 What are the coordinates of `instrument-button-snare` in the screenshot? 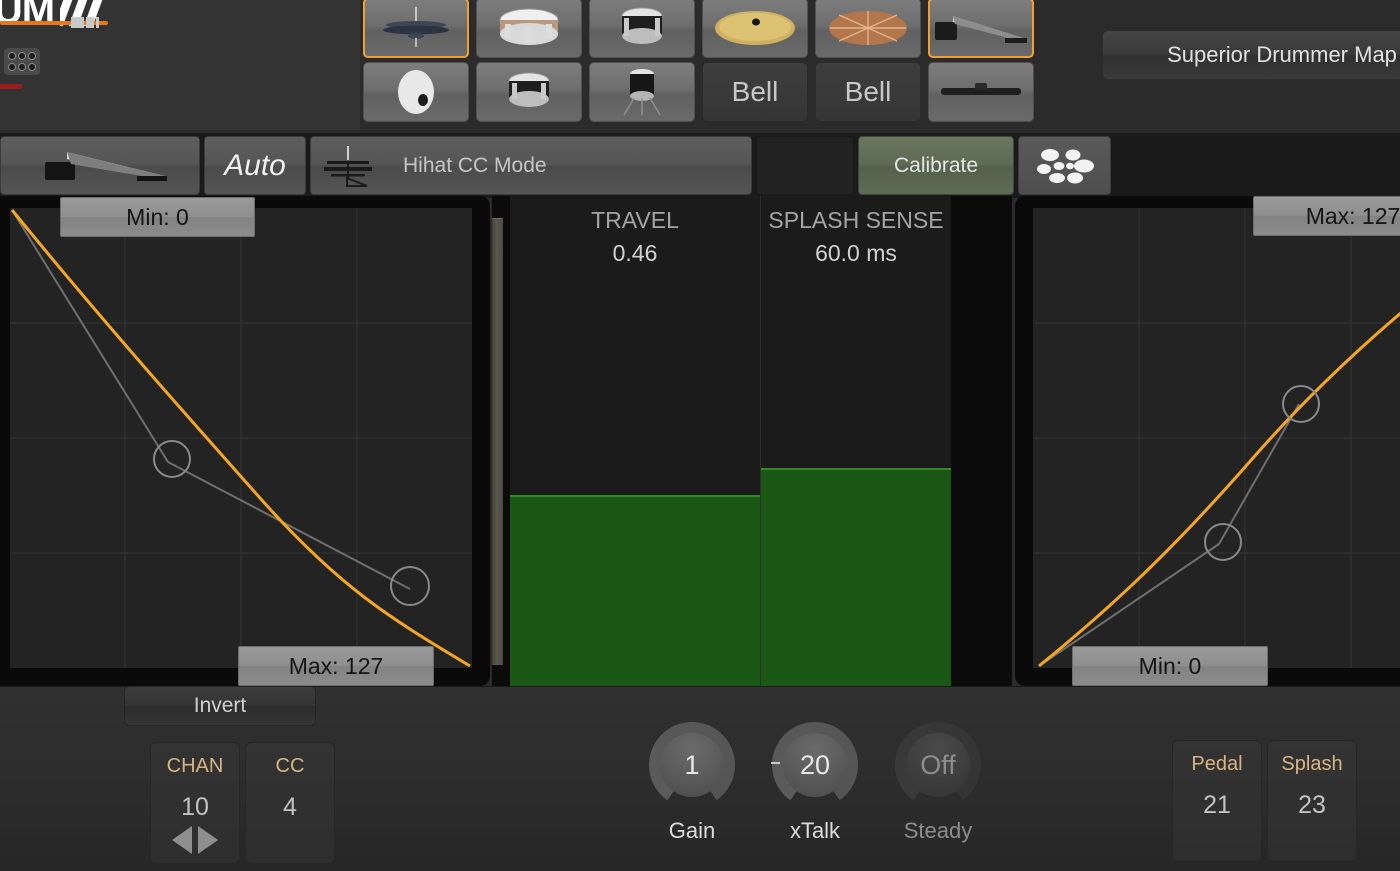 It's located at (529, 29).